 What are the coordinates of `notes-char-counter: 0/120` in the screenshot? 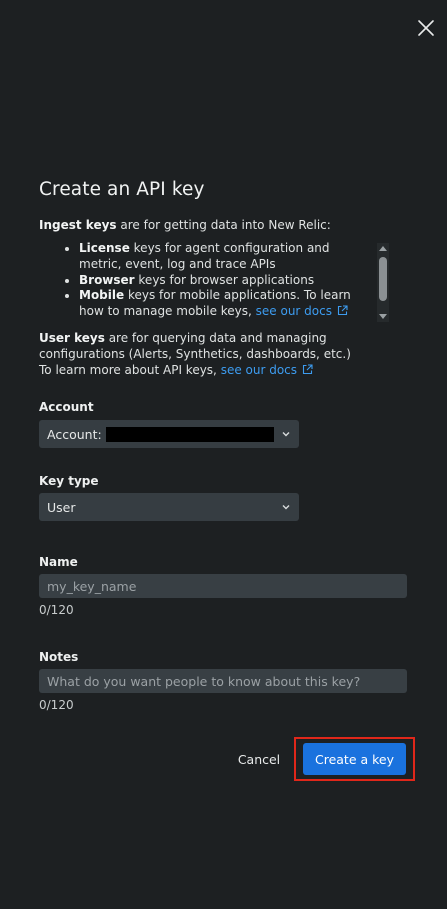 It's located at (56, 705).